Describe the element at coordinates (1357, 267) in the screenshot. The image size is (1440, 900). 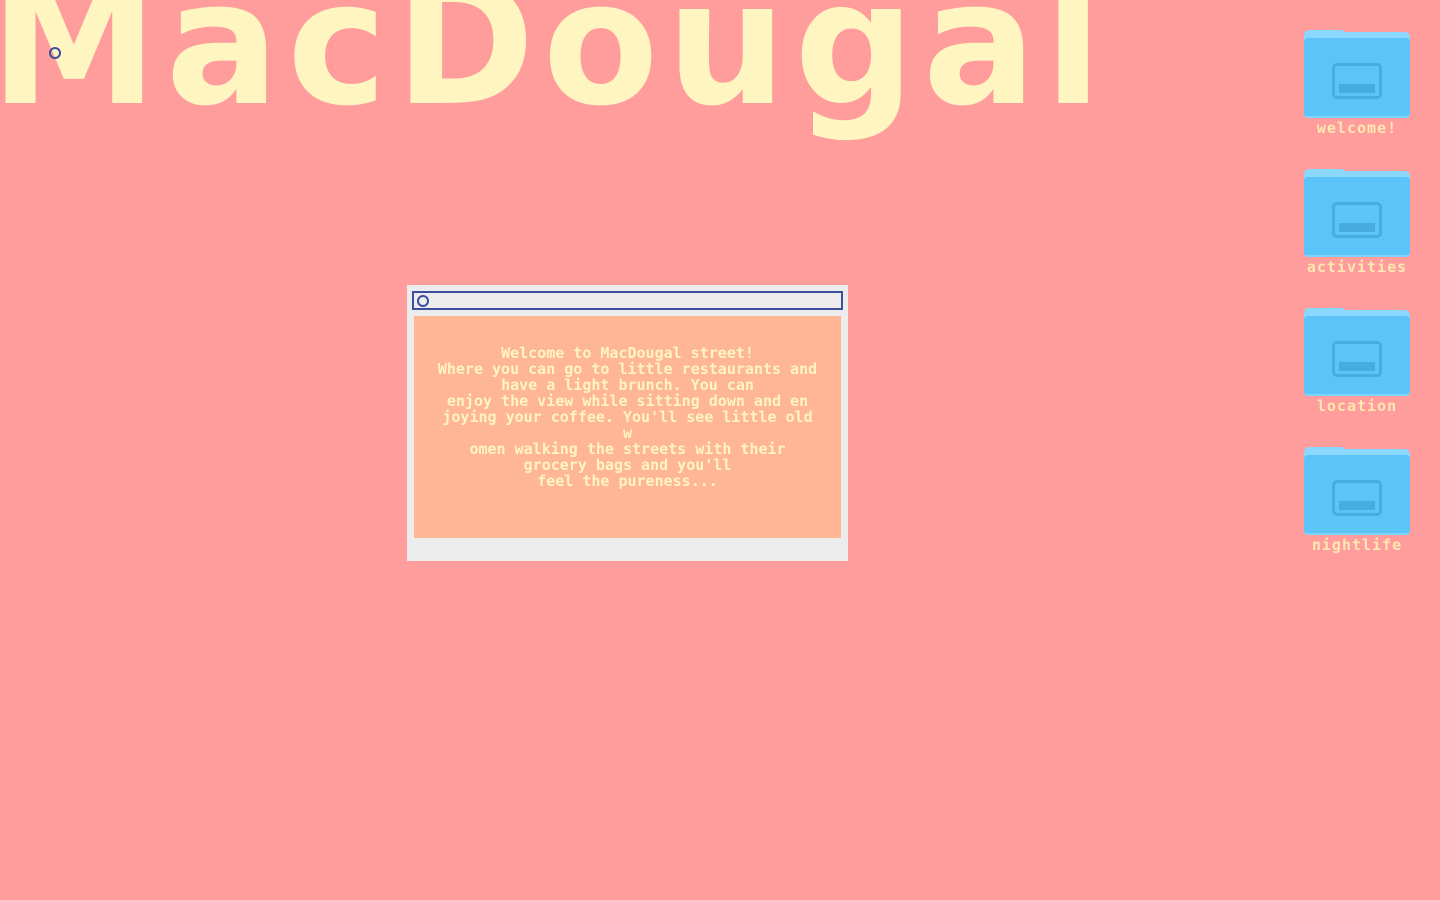
I see `folder-label: activities` at that location.